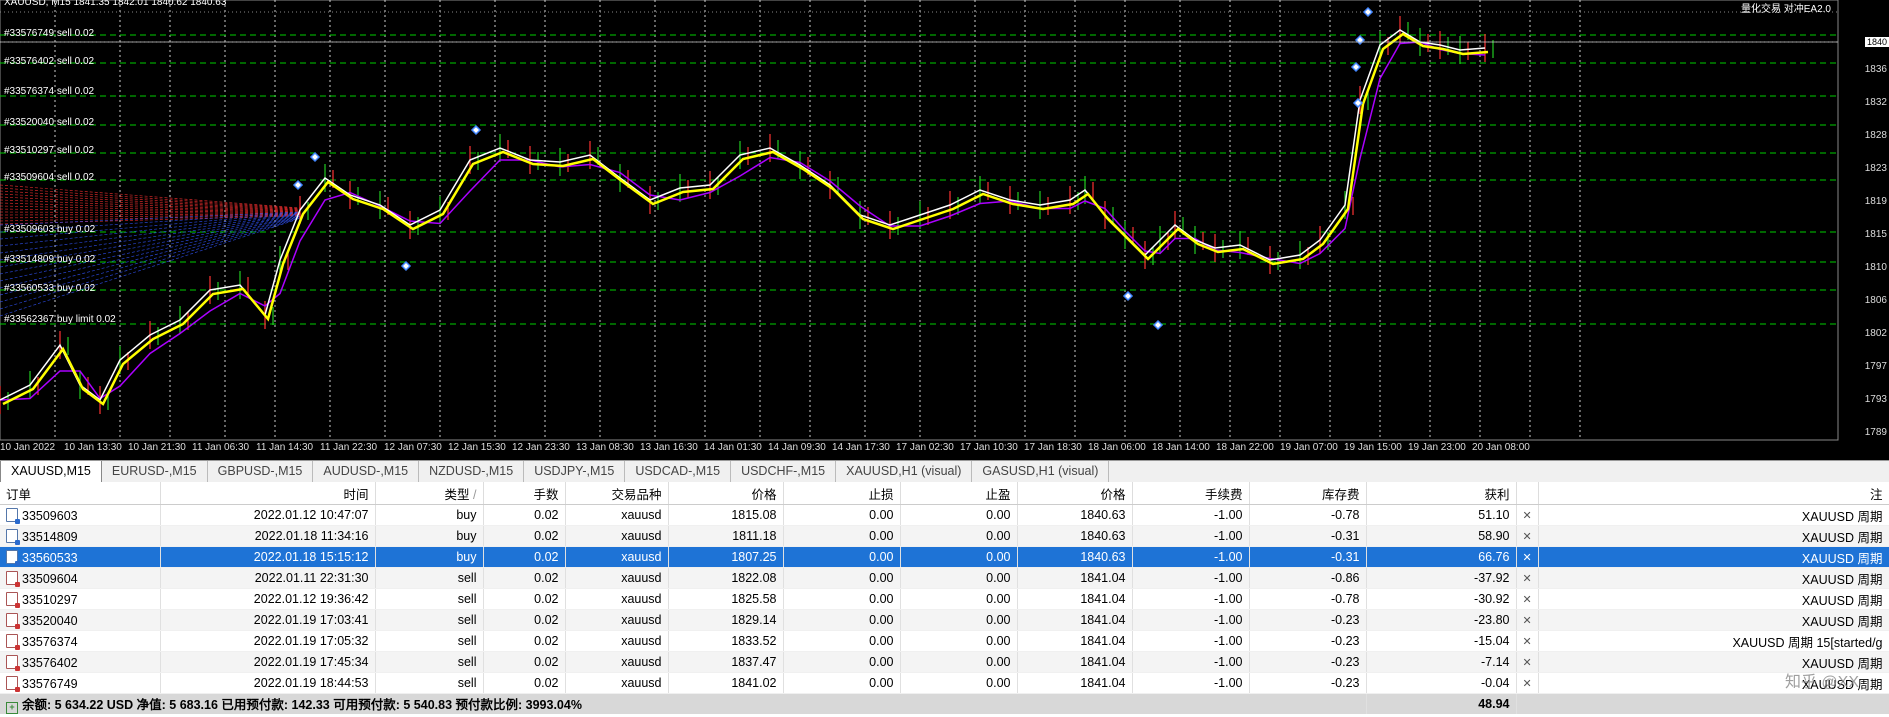 The width and height of the screenshot is (1889, 717). Describe the element at coordinates (1441, 683) in the screenshot. I see `profit-cell: -0.04` at that location.